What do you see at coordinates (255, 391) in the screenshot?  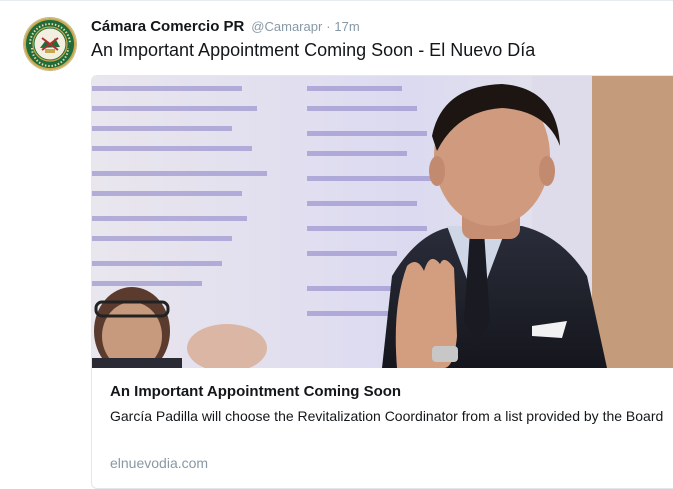 I see `card-title: An Important Appointment Coming Soon` at bounding box center [255, 391].